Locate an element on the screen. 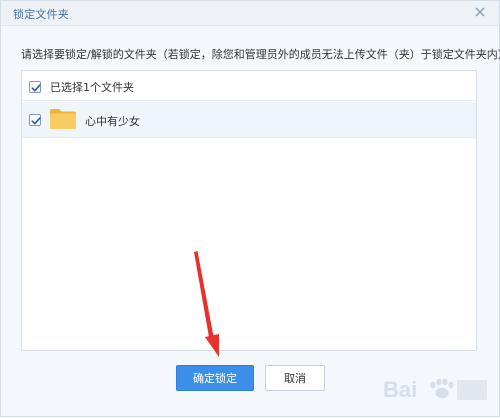  dialog-title: 锁定文件夹 is located at coordinates (41, 14).